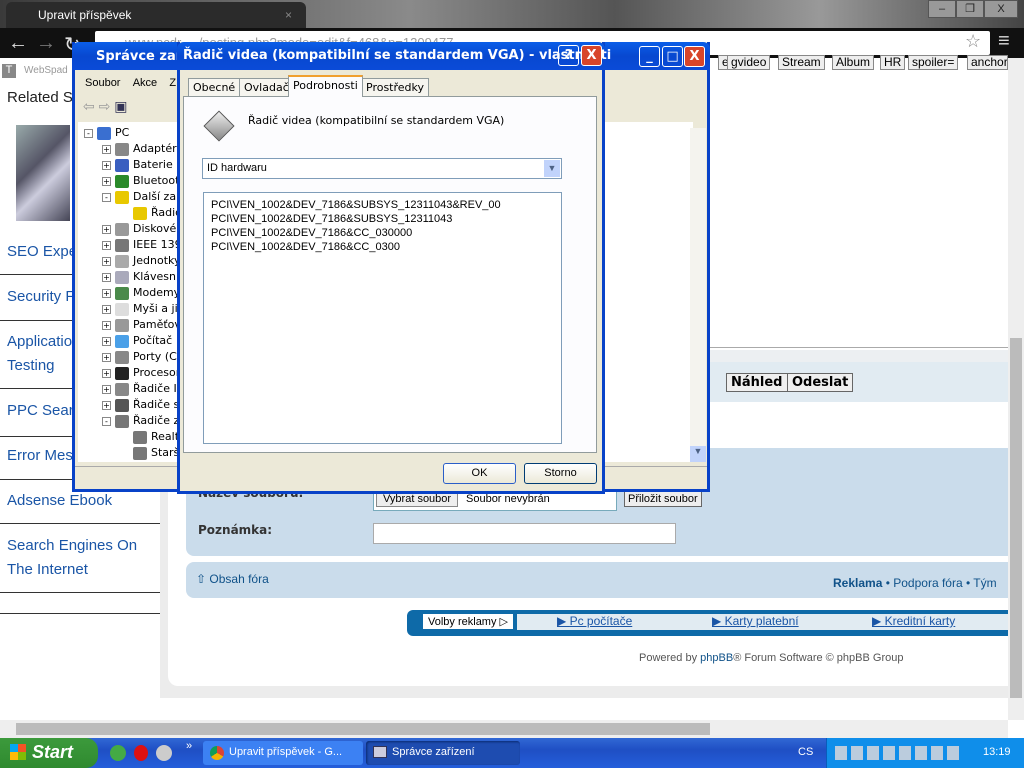 This screenshot has width=1024, height=768. I want to click on tree-scrollbar: ▼, so click(698, 295).